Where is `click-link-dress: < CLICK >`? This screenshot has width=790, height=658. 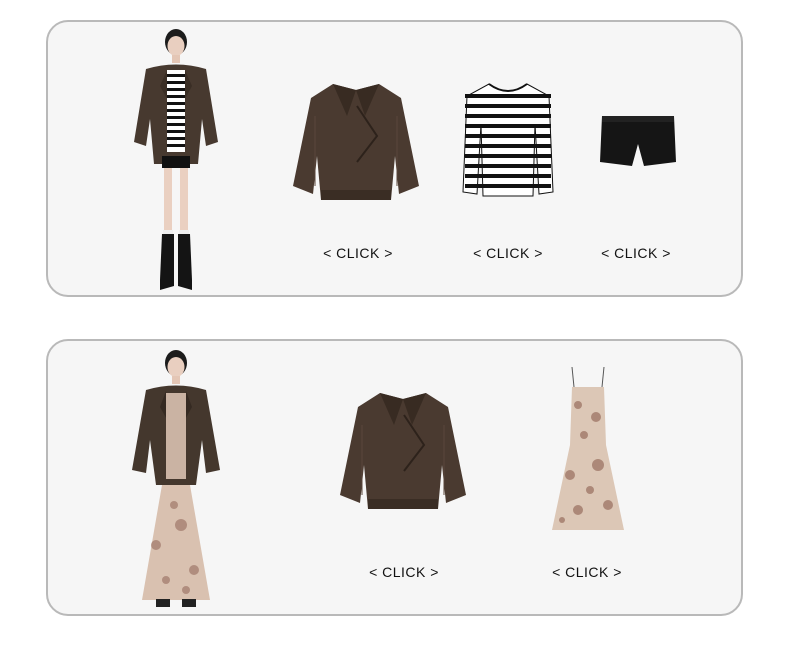 click-link-dress: < CLICK > is located at coordinates (587, 572).